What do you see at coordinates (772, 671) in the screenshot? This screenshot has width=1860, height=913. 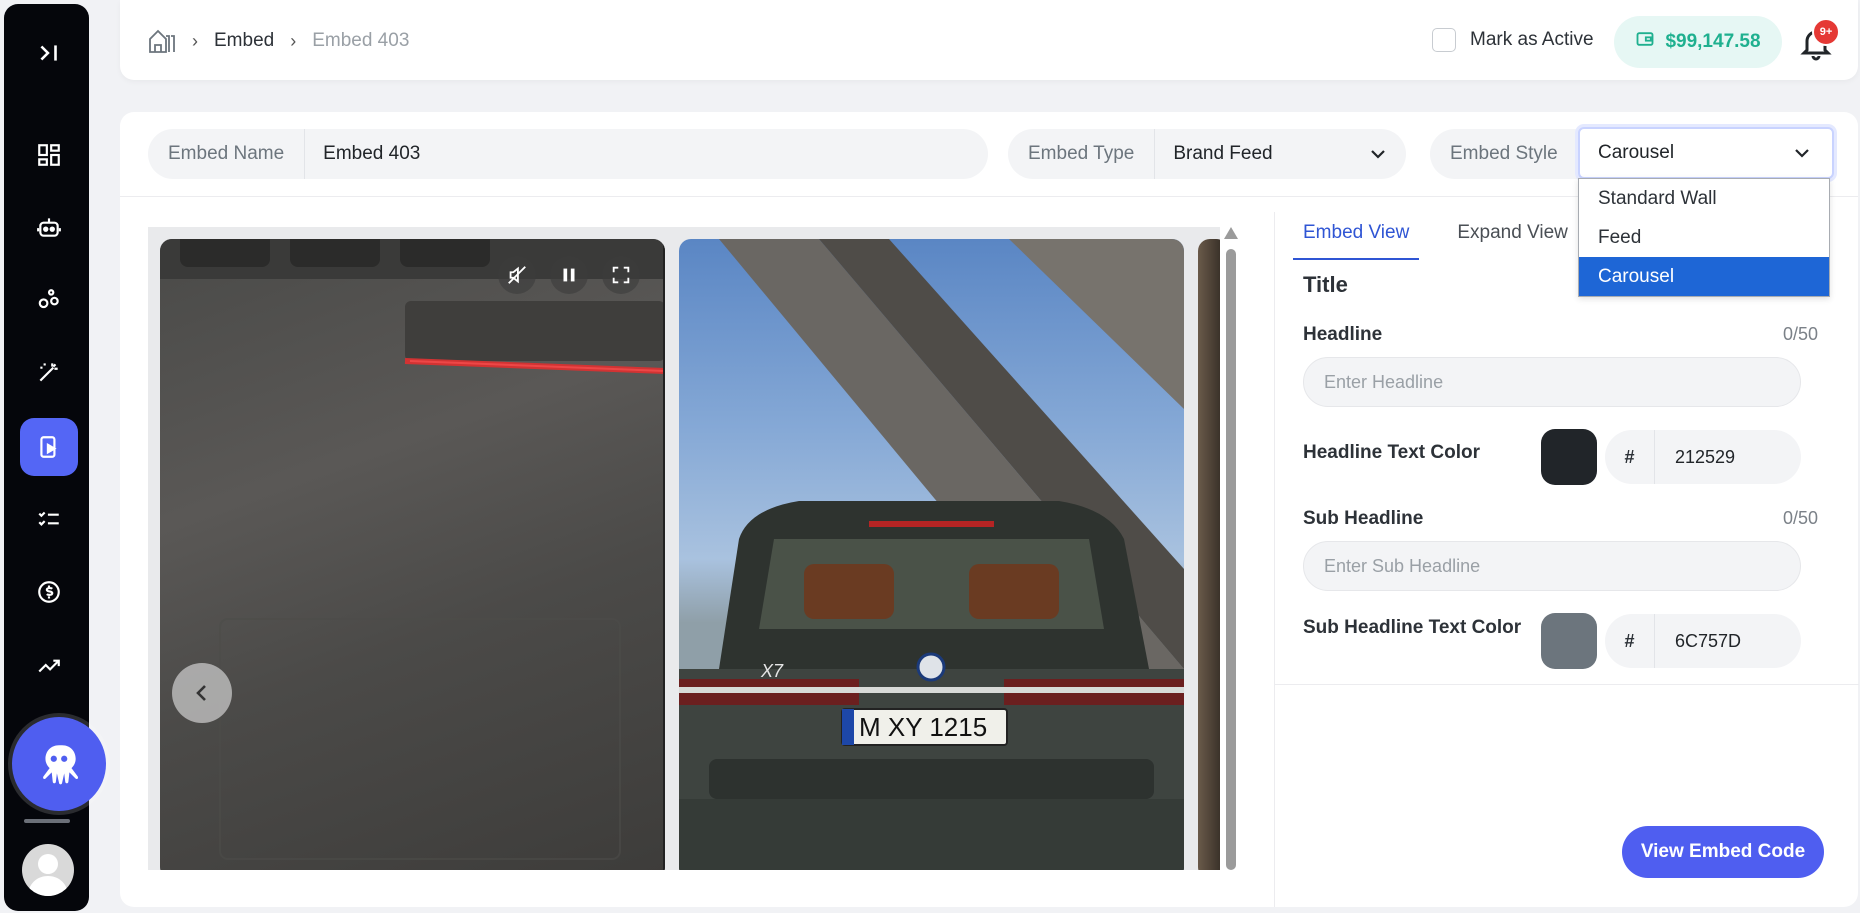 I see `car-badge-text: X7` at bounding box center [772, 671].